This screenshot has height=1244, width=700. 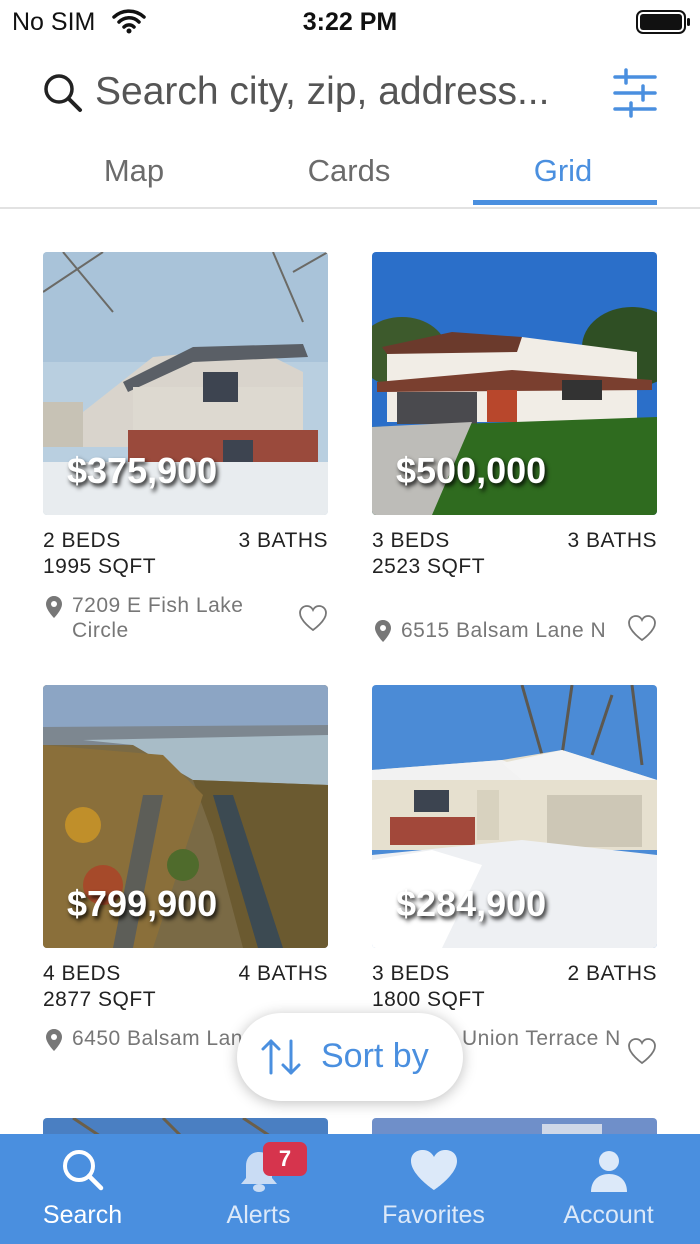 I want to click on nav-label-favorites: Favorites, so click(x=433, y=1215).